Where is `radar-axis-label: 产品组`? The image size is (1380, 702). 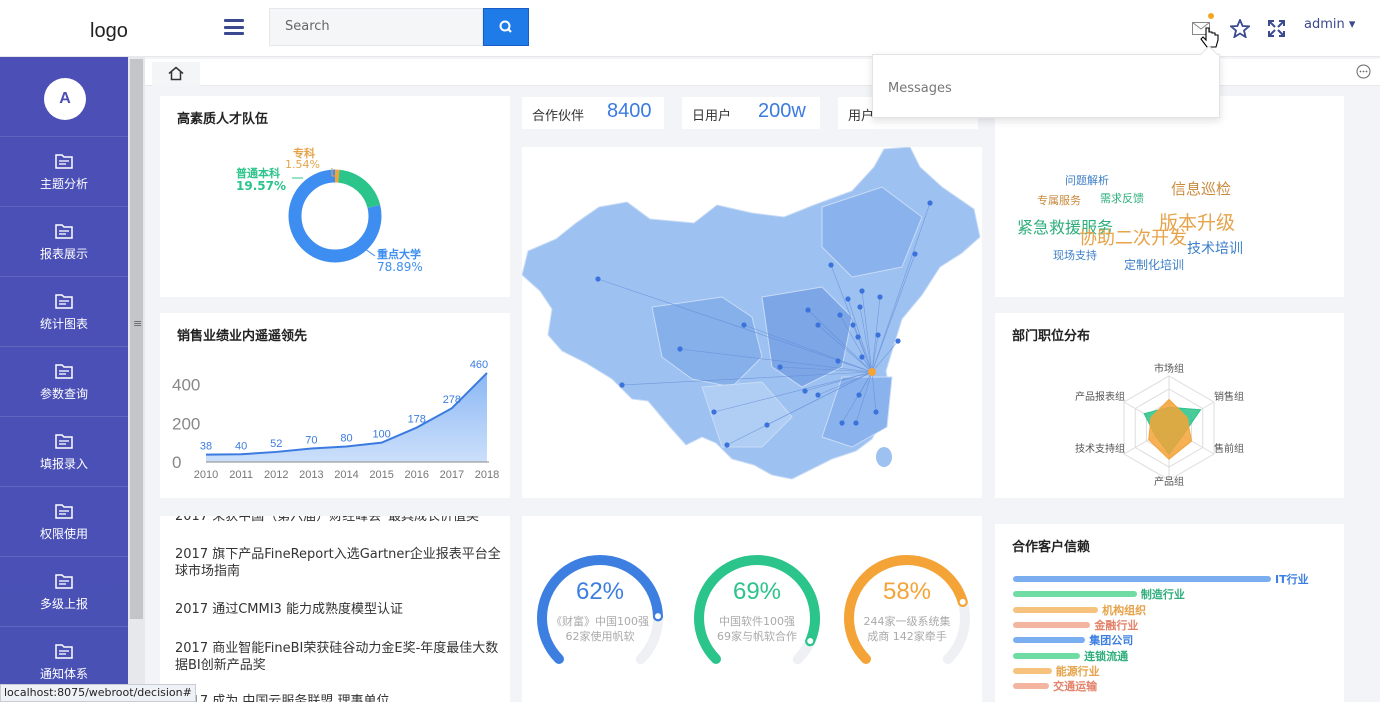 radar-axis-label: 产品组 is located at coordinates (1169, 481).